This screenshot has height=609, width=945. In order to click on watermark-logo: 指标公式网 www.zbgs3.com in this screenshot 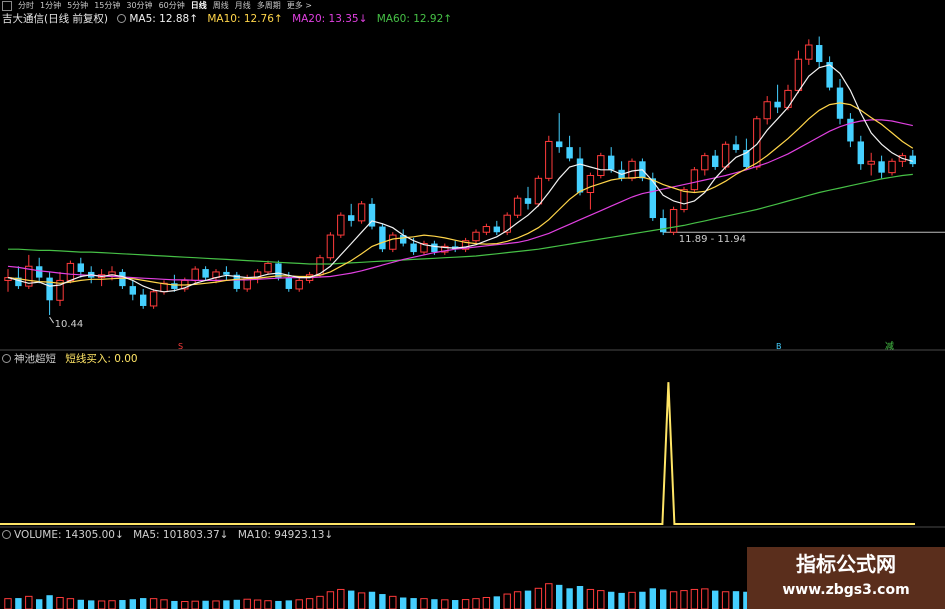, I will do `click(846, 578)`.